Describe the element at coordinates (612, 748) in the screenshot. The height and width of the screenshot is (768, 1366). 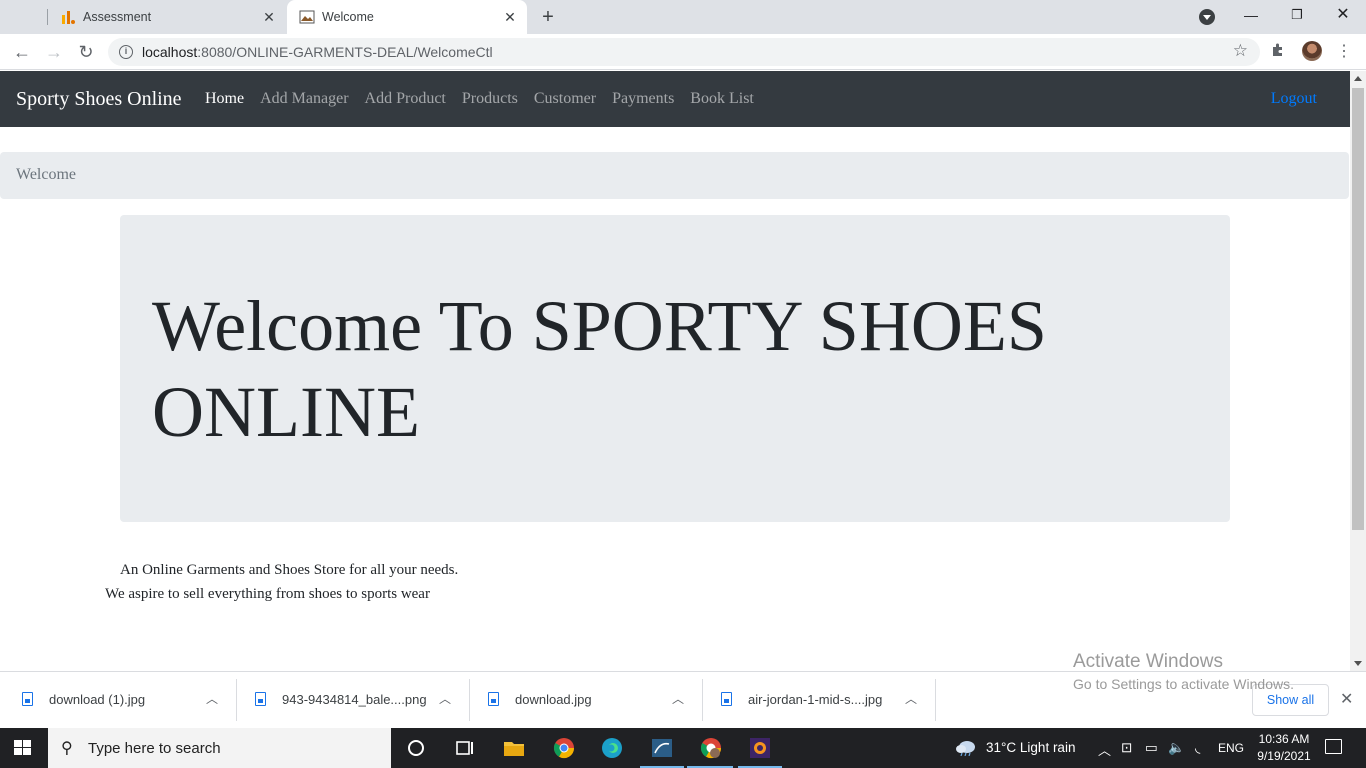
I see `edge-icon` at that location.